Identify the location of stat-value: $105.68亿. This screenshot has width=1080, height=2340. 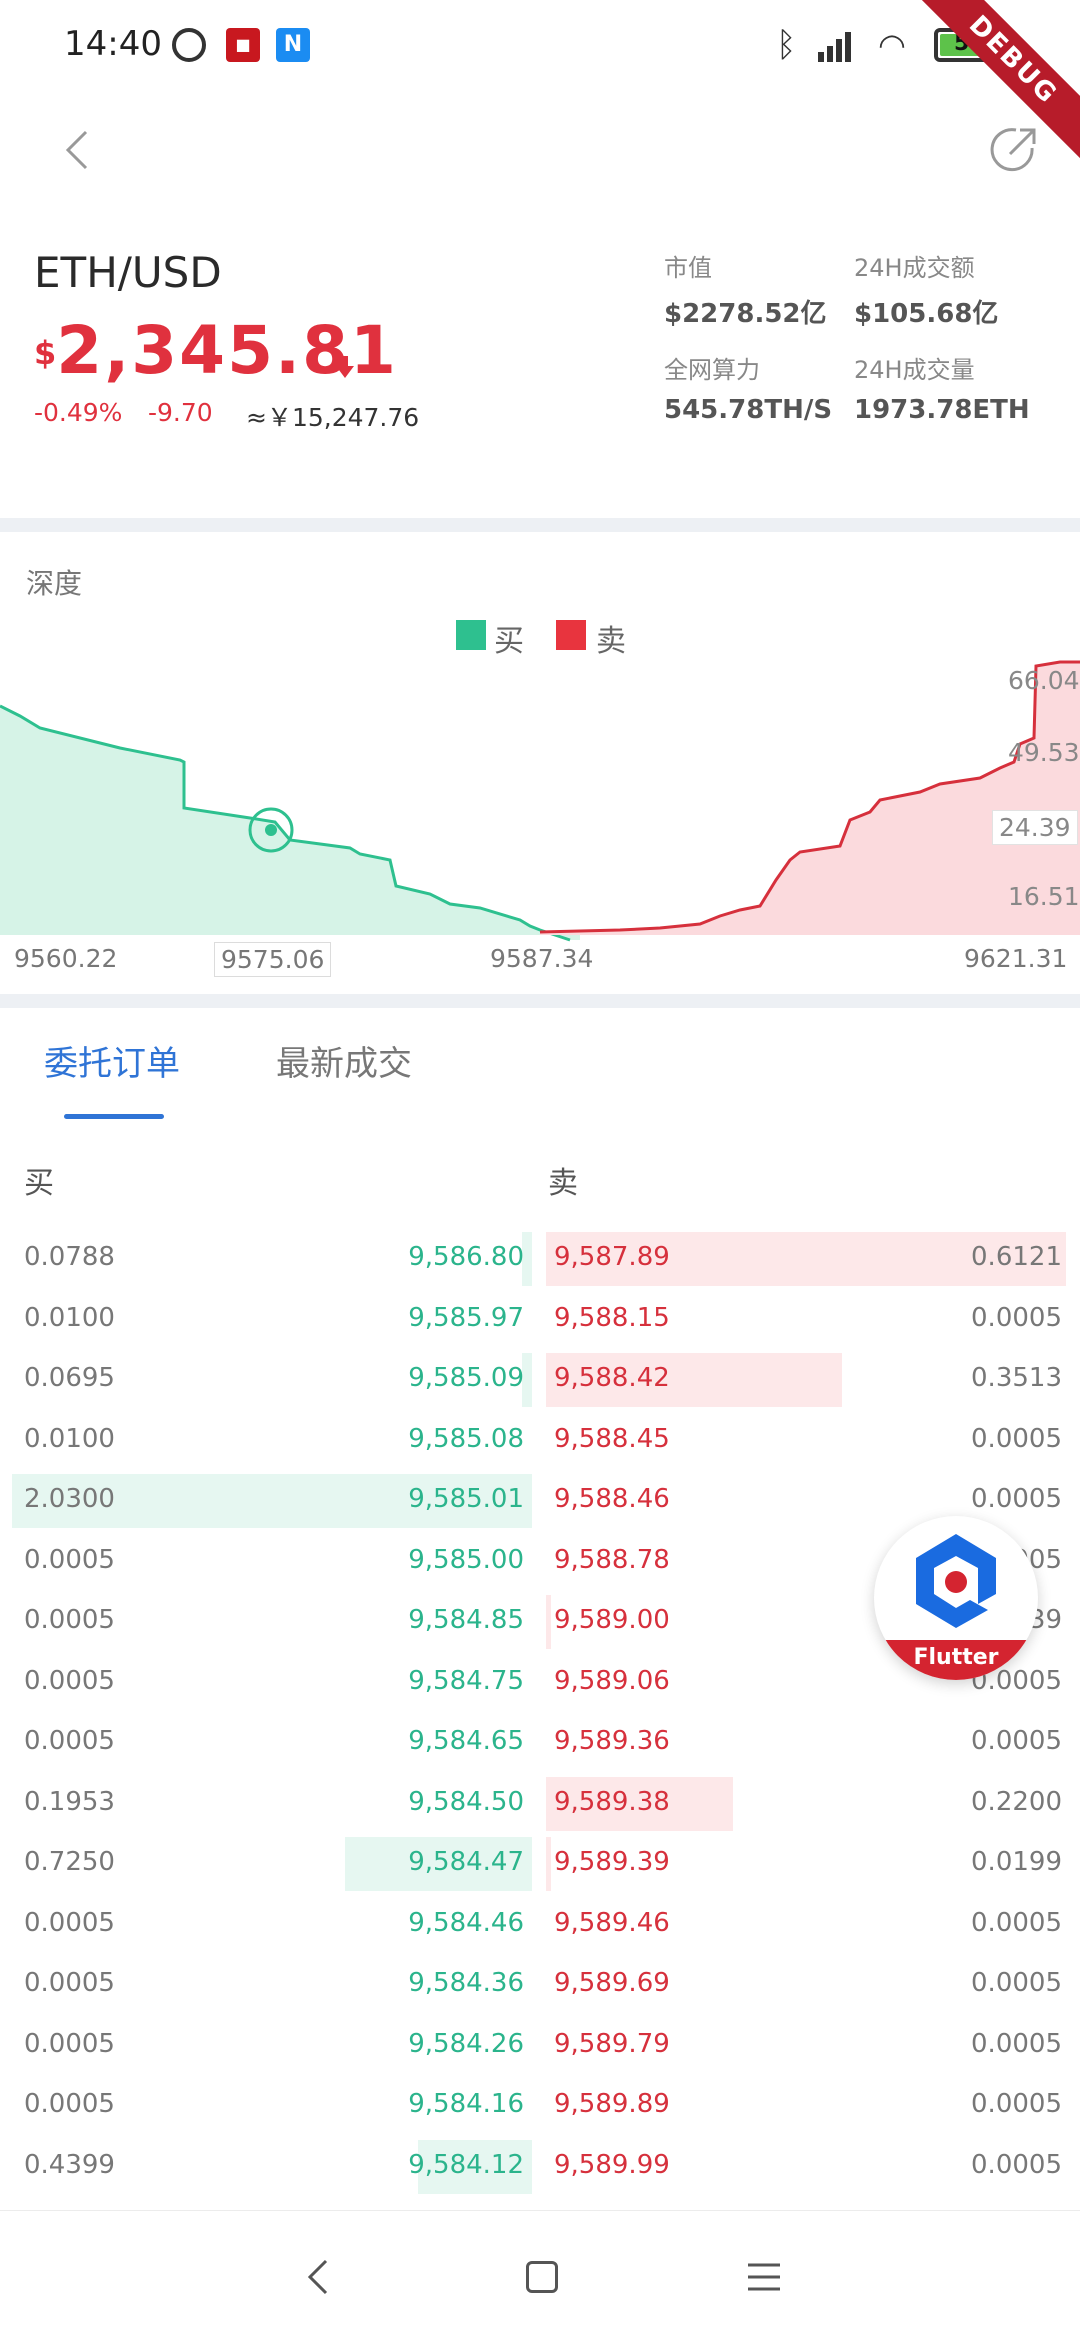
(926, 314).